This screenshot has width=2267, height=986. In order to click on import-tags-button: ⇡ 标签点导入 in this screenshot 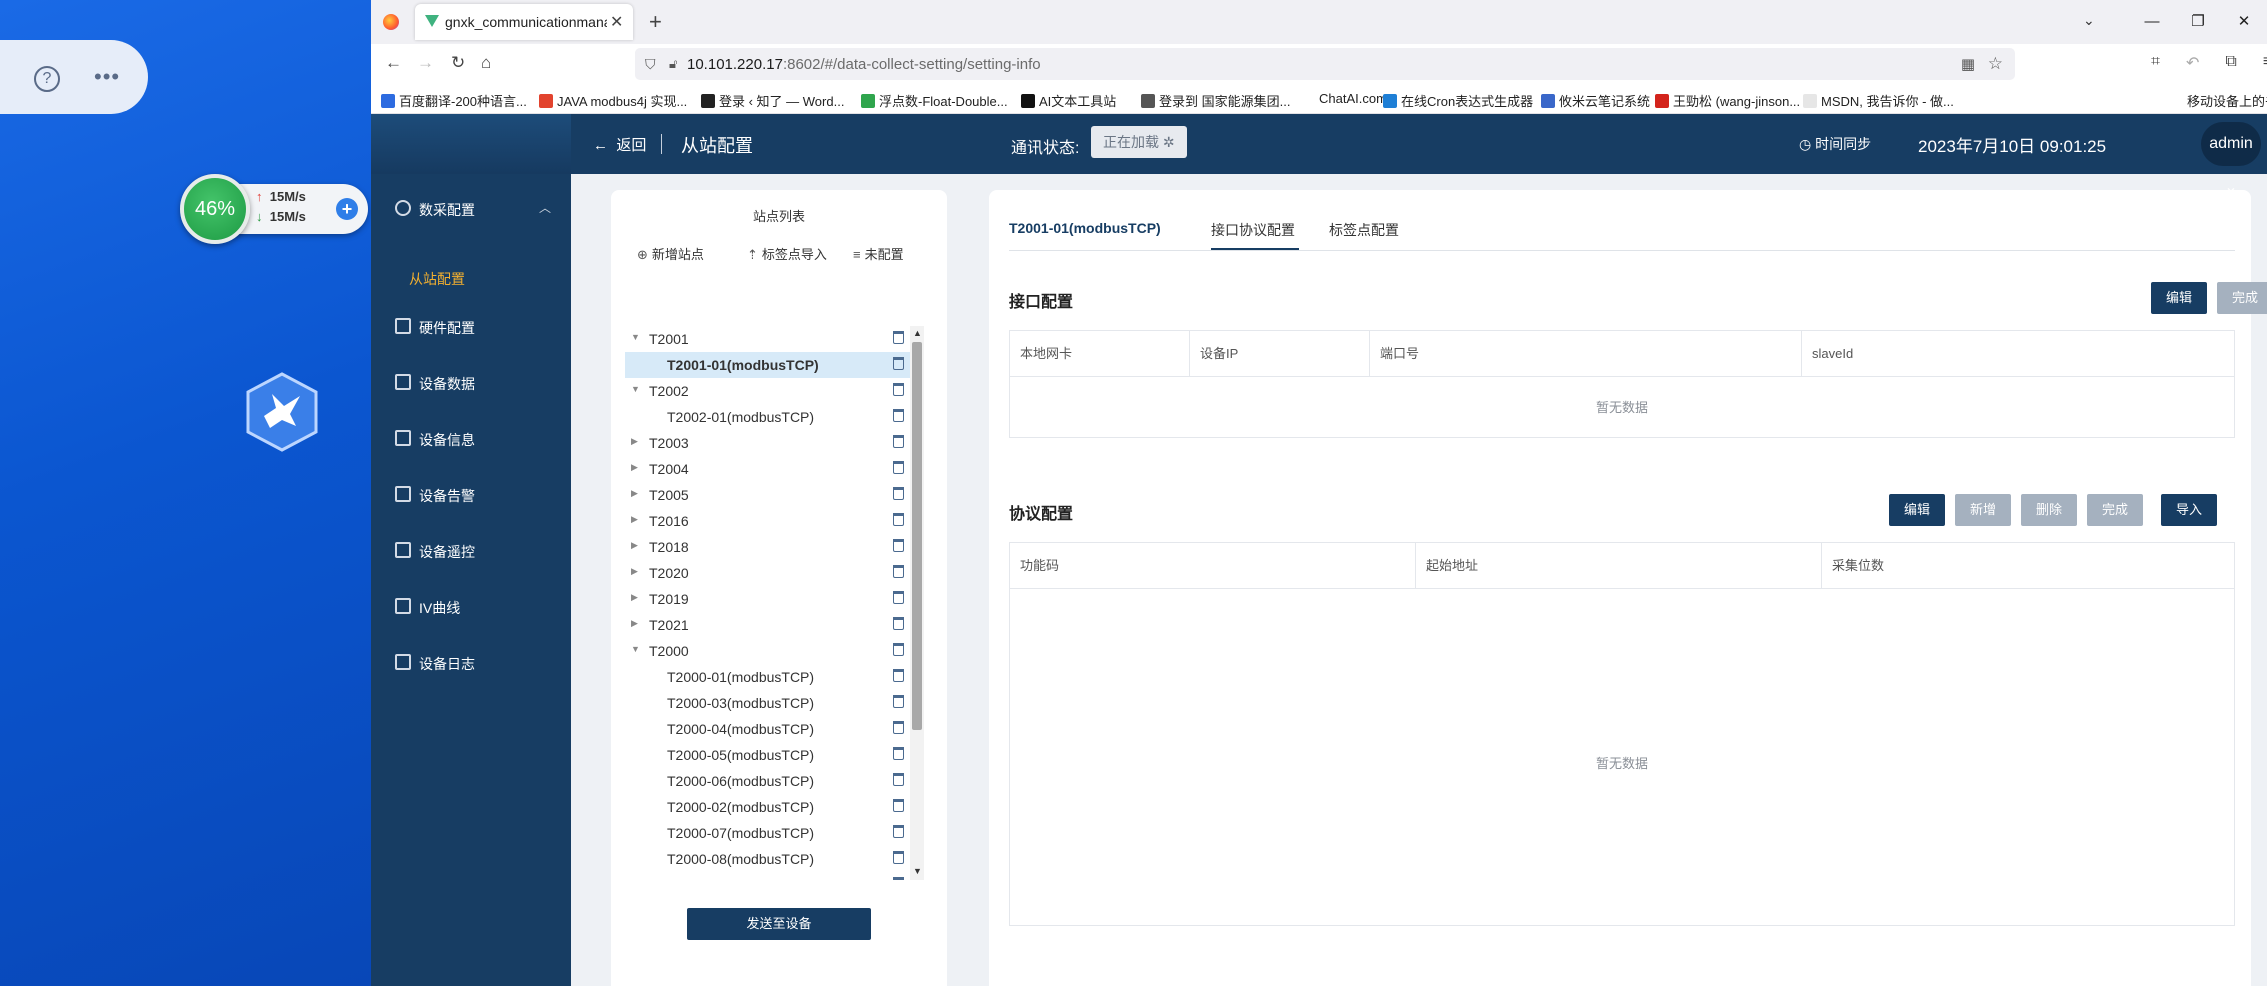, I will do `click(787, 253)`.